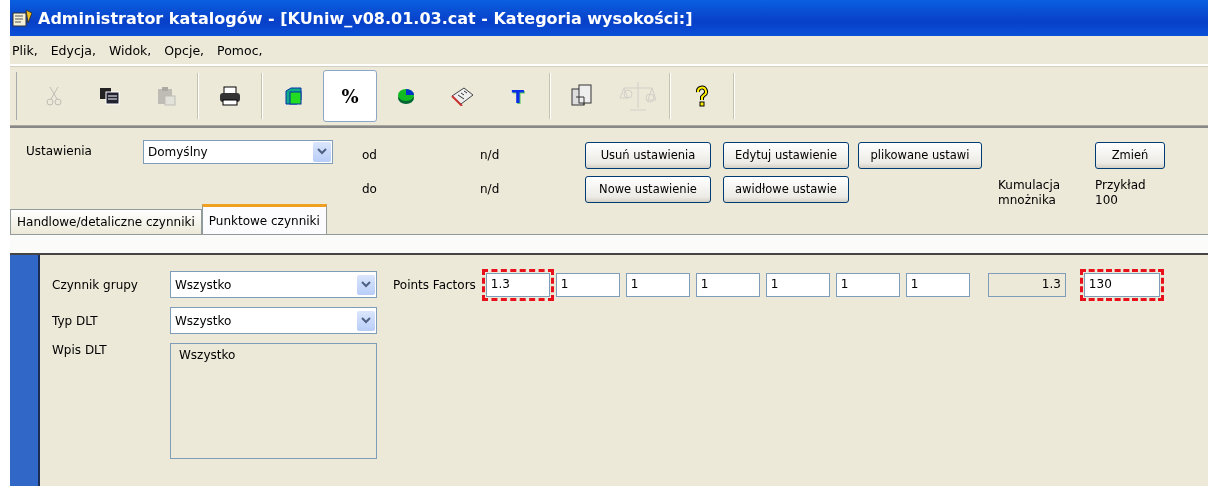 The image size is (1220, 486). I want to click on printer-icon, so click(230, 96).